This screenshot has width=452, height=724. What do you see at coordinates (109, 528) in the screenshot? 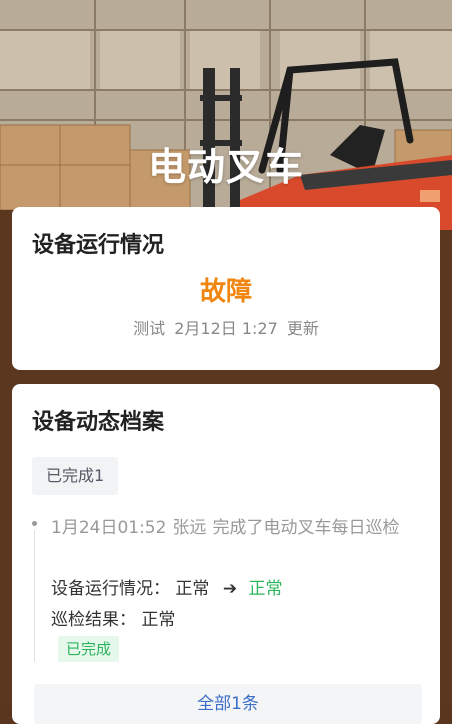
I see `record-time: 1月24日01:52` at bounding box center [109, 528].